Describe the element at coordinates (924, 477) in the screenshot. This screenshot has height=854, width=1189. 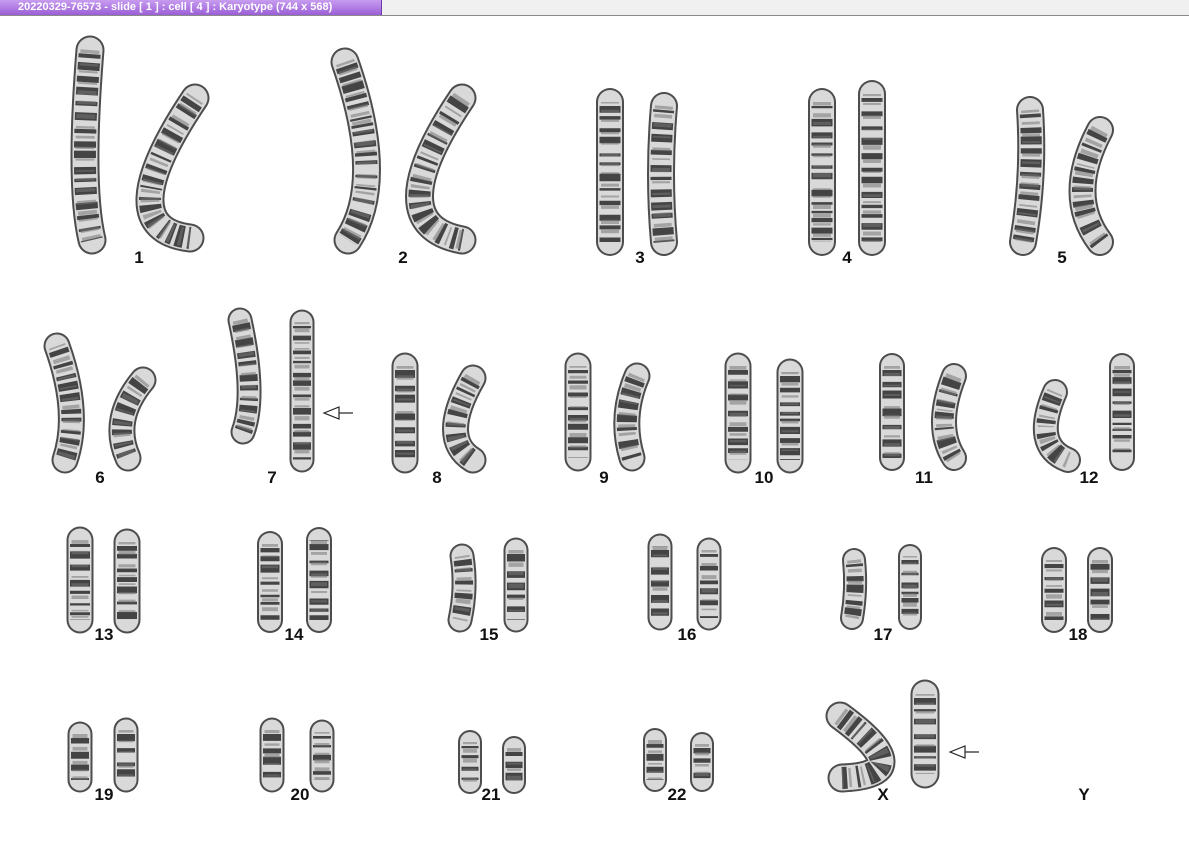
I see `chromosome-label-11: 11` at that location.